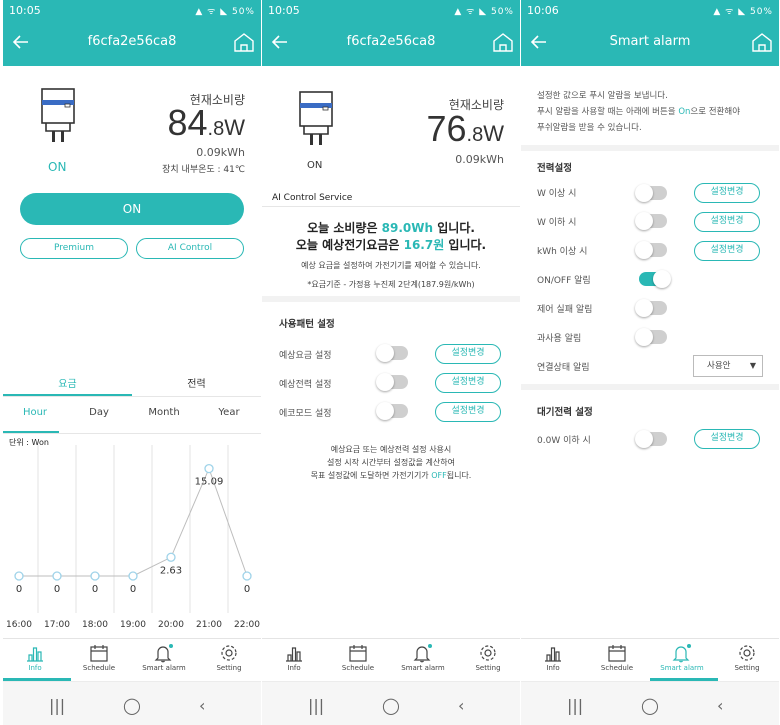 This screenshot has width=780, height=725. Describe the element at coordinates (651, 439) in the screenshot. I see `standby-toggle` at that location.